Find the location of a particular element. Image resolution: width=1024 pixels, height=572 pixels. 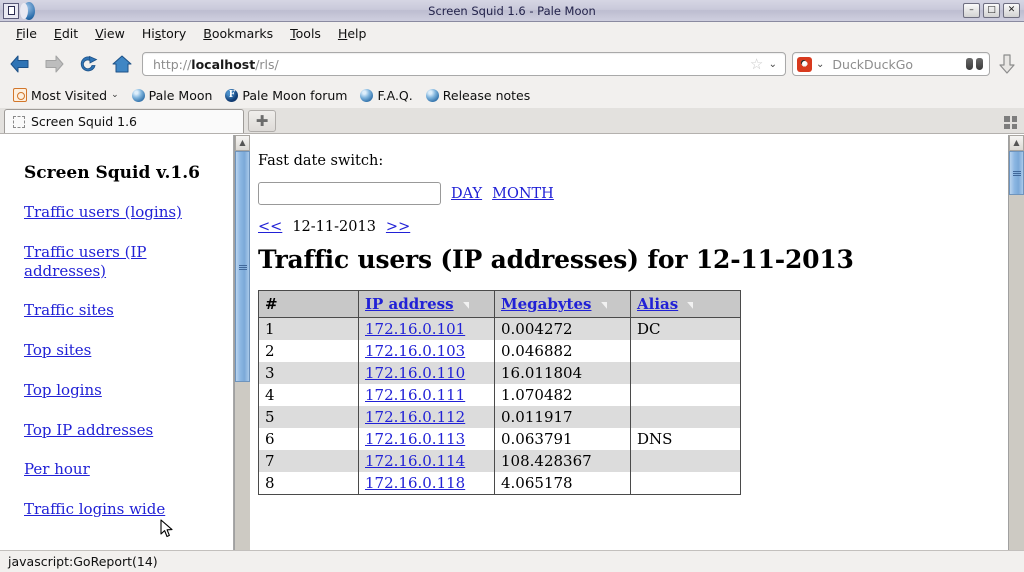

cell-ip-address: 172.16.0.118 is located at coordinates (426, 483).